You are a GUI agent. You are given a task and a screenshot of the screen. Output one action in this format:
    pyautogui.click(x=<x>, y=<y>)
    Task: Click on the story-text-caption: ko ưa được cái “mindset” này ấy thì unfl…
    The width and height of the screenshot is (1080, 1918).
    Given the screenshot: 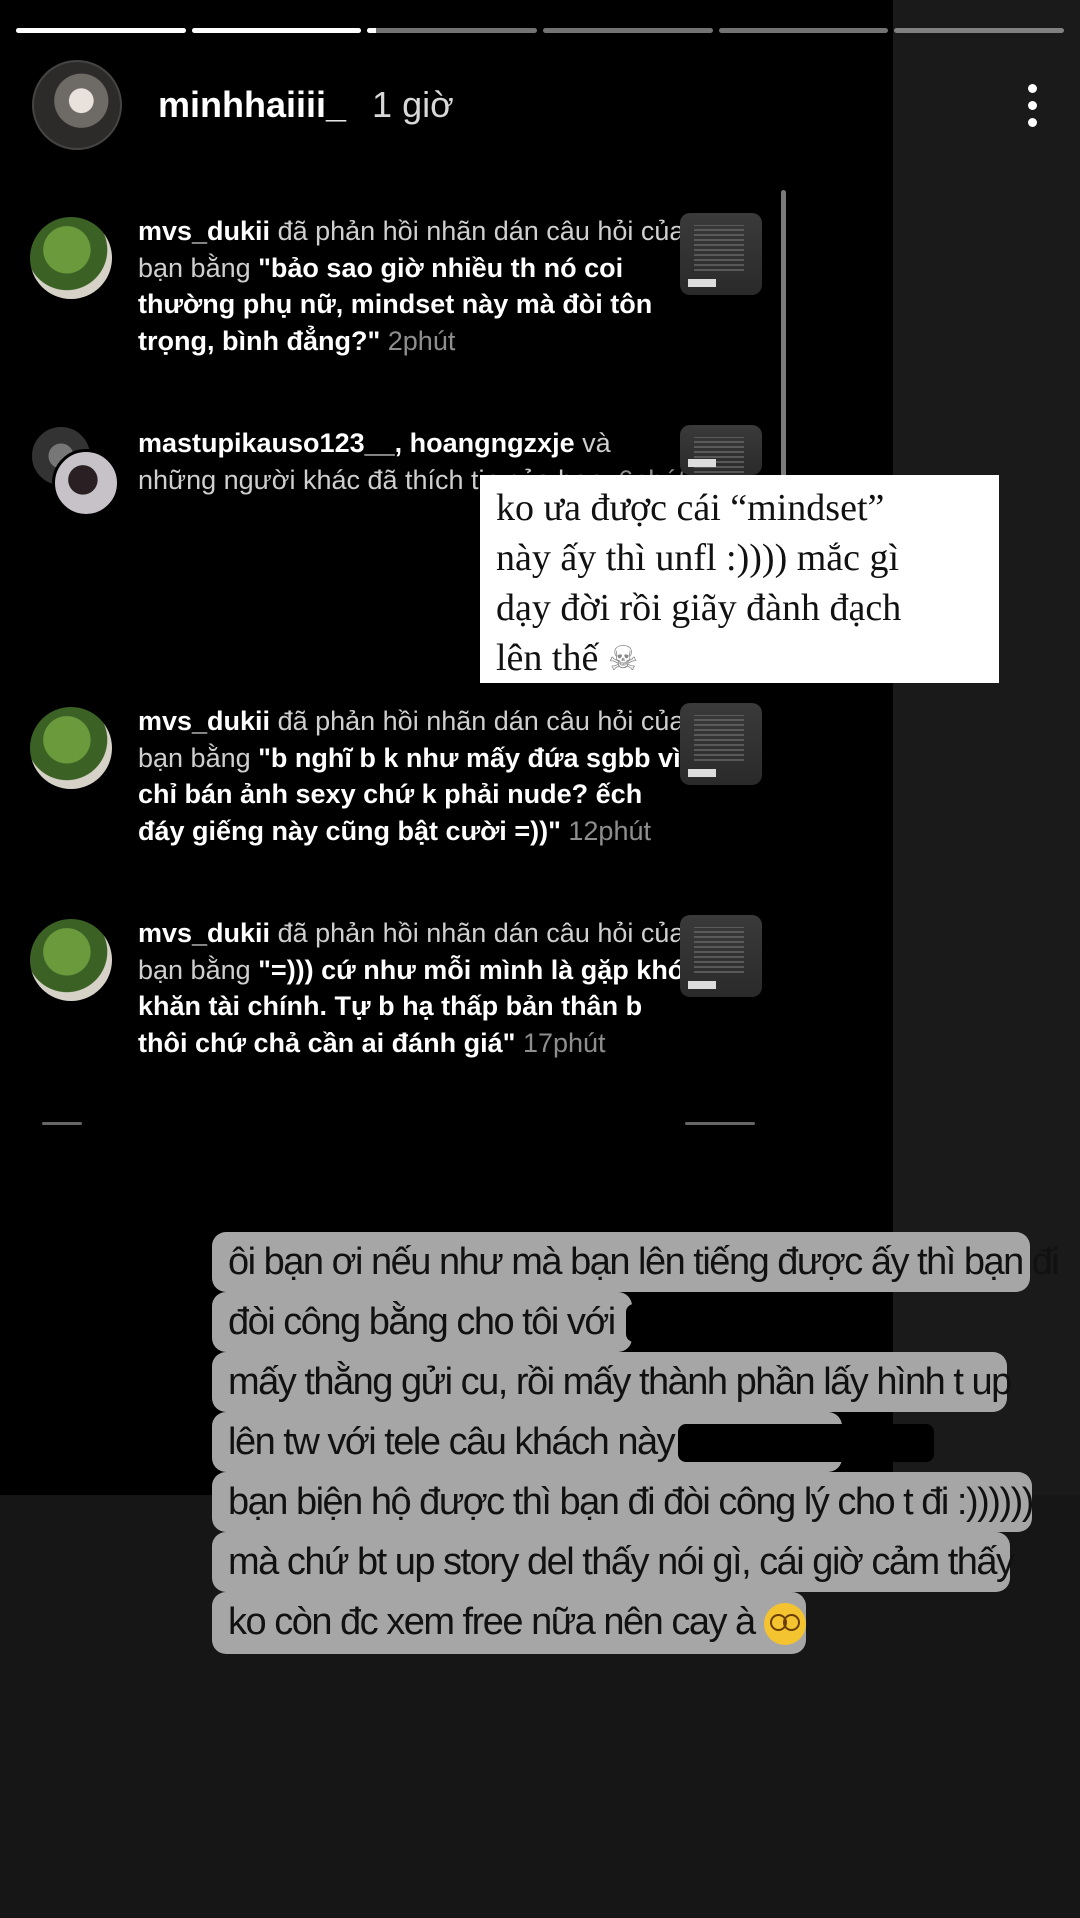 What is the action you would take?
    pyautogui.click(x=739, y=579)
    